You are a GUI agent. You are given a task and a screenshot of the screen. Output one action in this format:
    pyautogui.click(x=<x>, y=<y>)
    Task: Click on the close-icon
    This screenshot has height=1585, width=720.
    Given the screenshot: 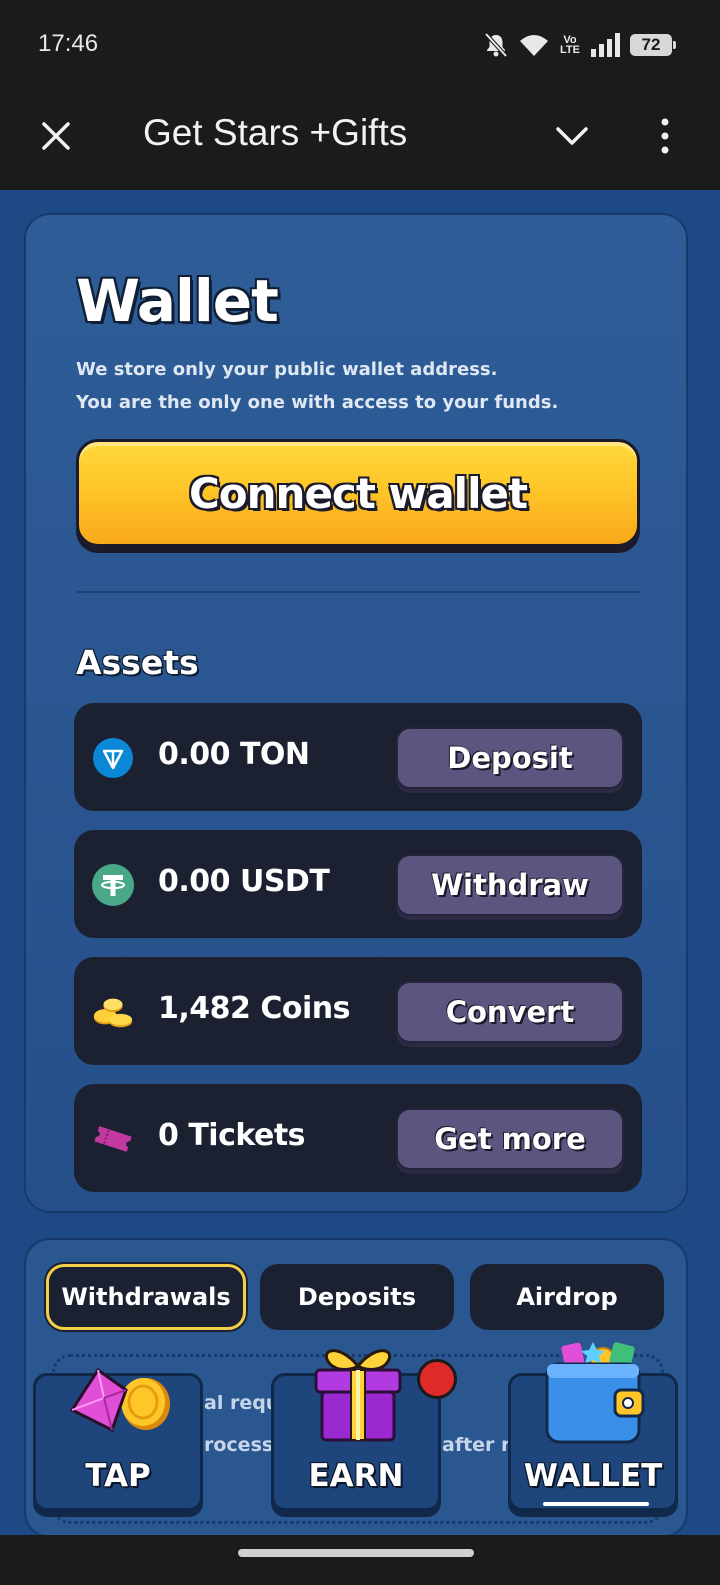 What is the action you would take?
    pyautogui.click(x=56, y=136)
    